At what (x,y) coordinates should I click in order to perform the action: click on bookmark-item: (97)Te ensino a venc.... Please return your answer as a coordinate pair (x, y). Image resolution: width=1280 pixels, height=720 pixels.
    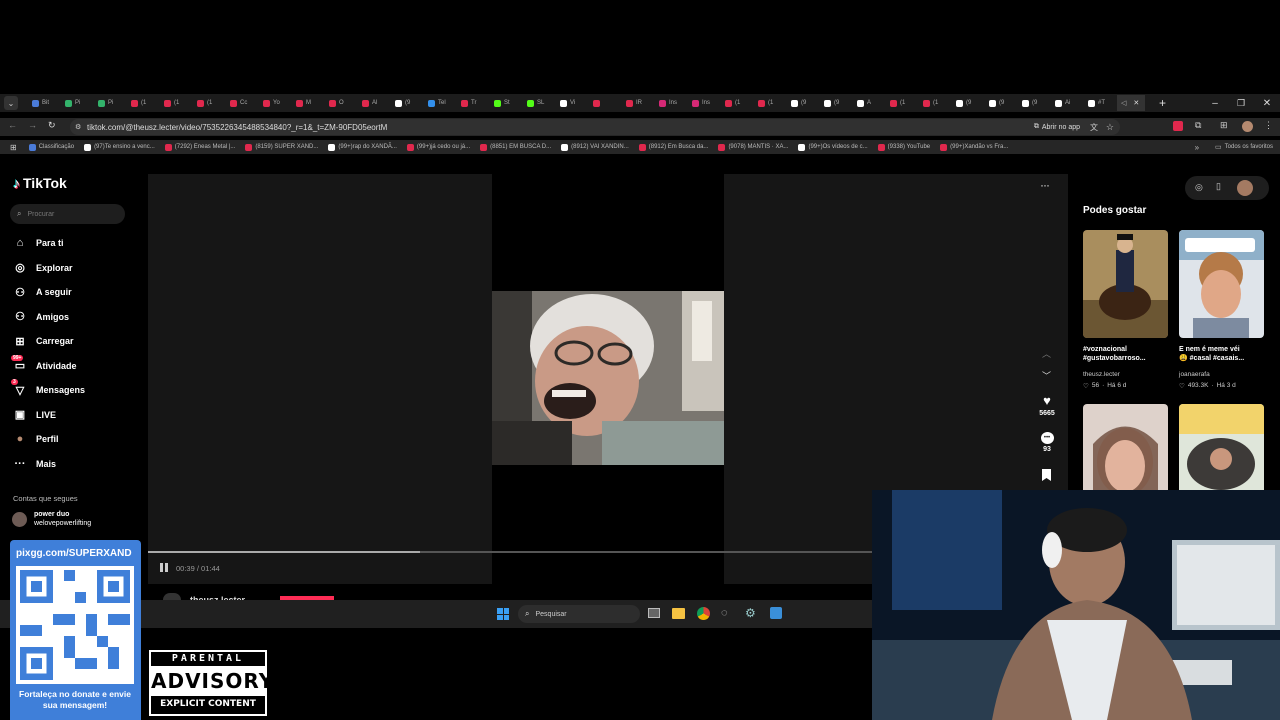
    Looking at the image, I should click on (119, 147).